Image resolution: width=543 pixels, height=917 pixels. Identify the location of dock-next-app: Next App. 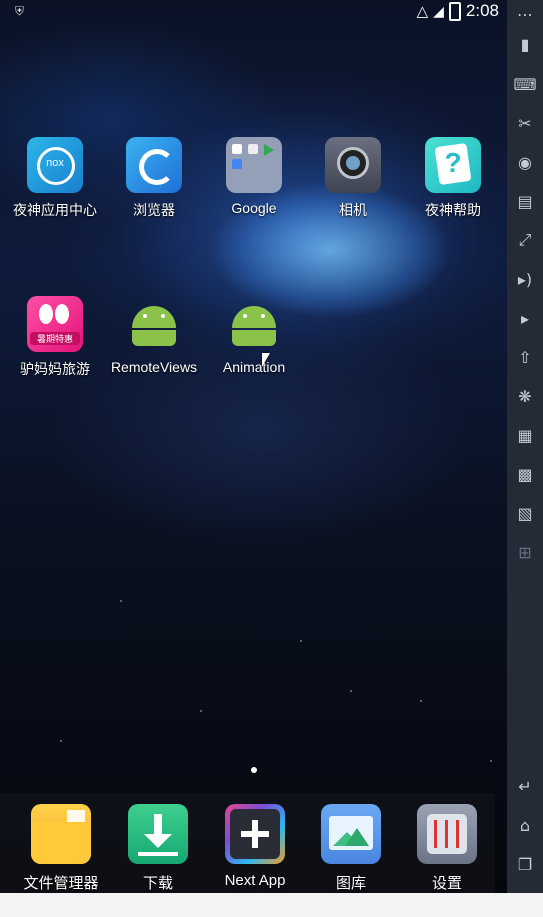
(255, 846).